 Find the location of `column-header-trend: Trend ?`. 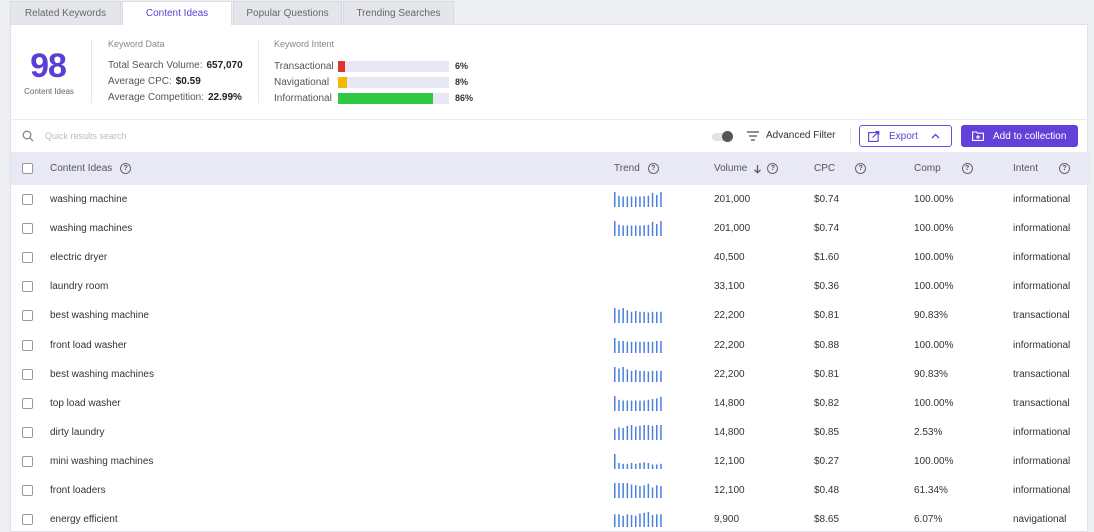

column-header-trend: Trend ? is located at coordinates (636, 168).